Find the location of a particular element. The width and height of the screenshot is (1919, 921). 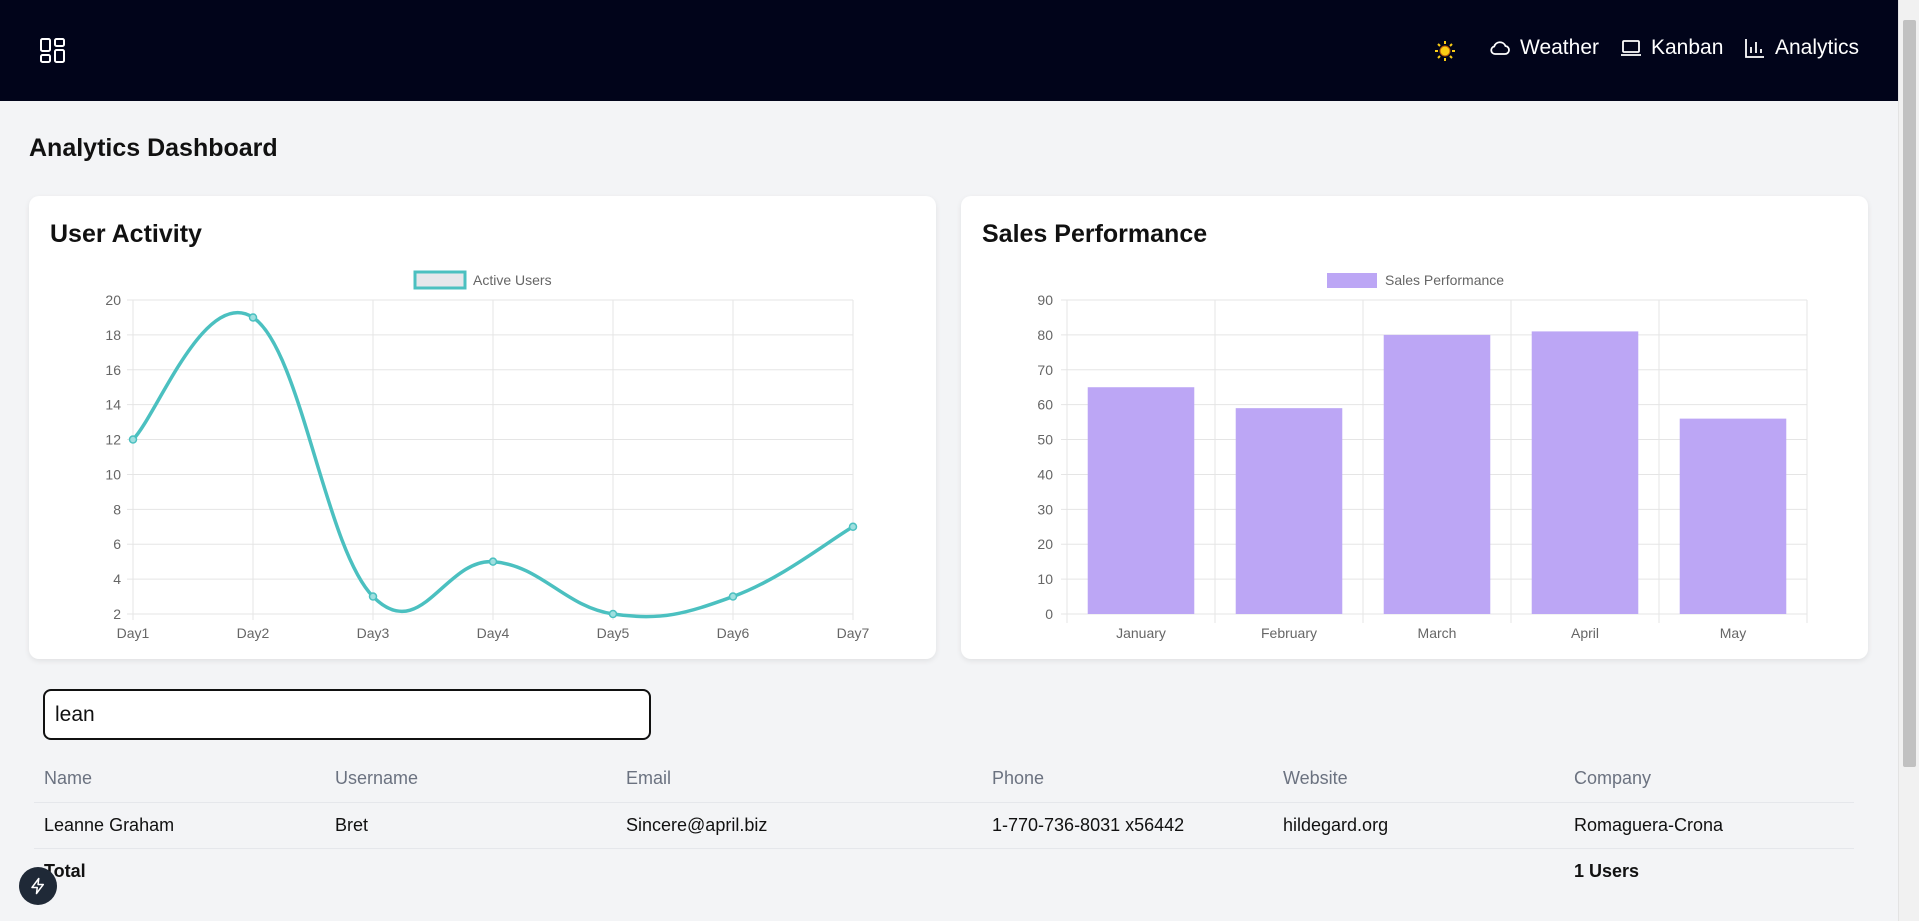

x-tick-label: Day1 is located at coordinates (133, 633).